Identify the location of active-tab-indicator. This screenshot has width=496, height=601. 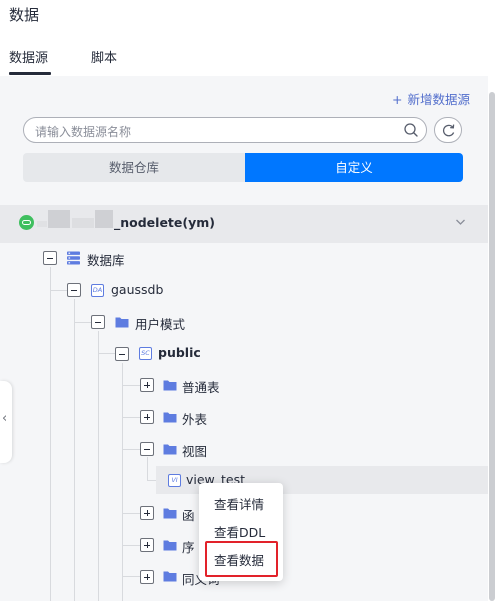
(30, 73).